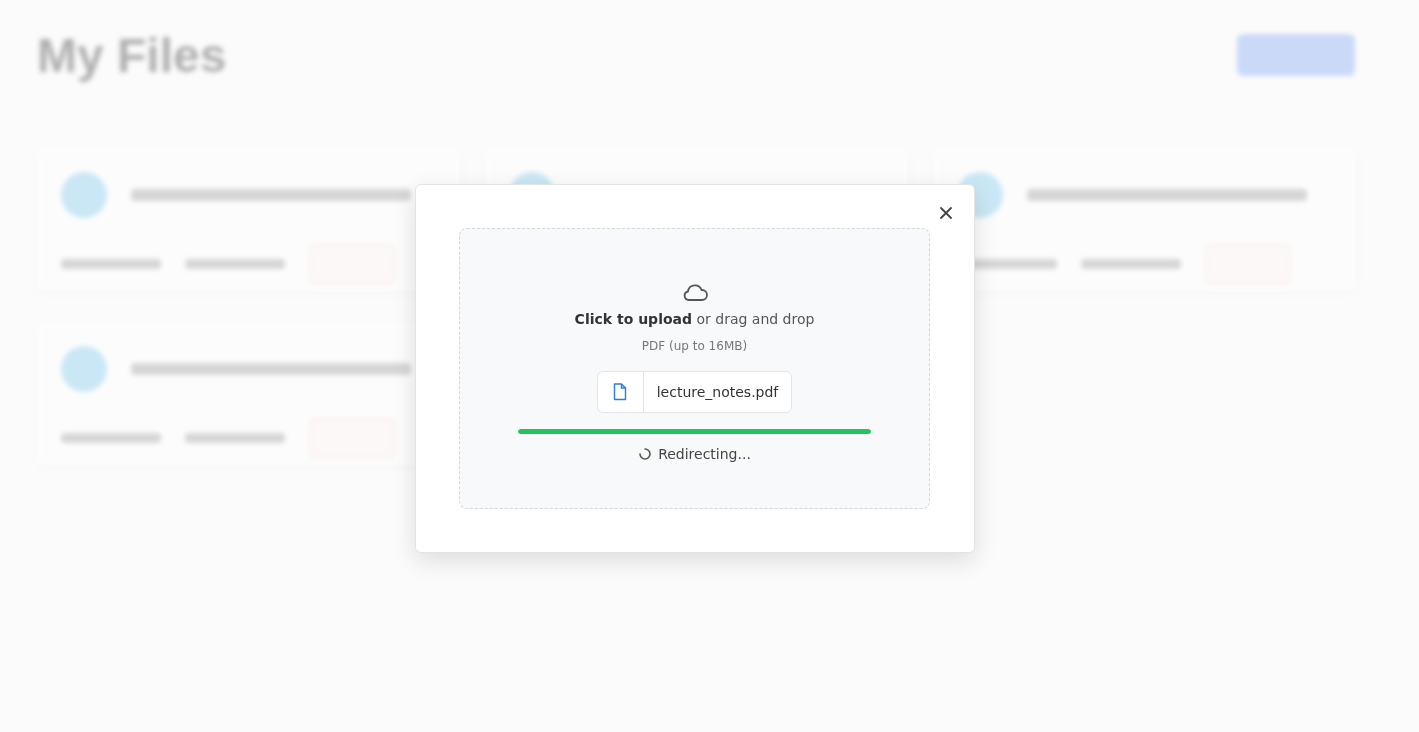 The width and height of the screenshot is (1419, 732). What do you see at coordinates (645, 454) in the screenshot?
I see `spinner-icon` at bounding box center [645, 454].